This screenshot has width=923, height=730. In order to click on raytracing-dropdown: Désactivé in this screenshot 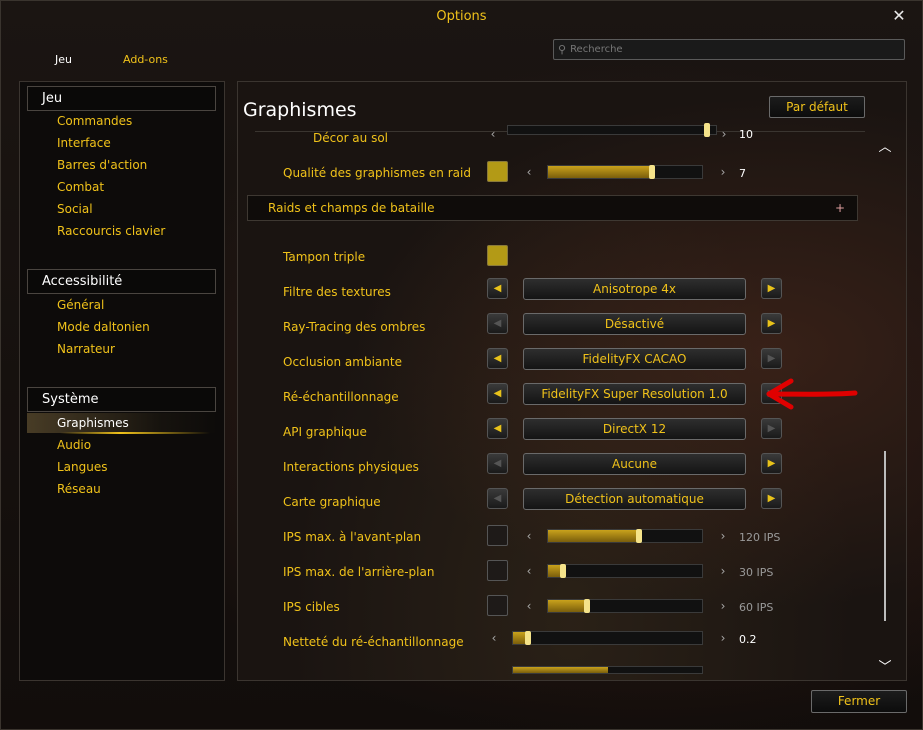, I will do `click(634, 324)`.